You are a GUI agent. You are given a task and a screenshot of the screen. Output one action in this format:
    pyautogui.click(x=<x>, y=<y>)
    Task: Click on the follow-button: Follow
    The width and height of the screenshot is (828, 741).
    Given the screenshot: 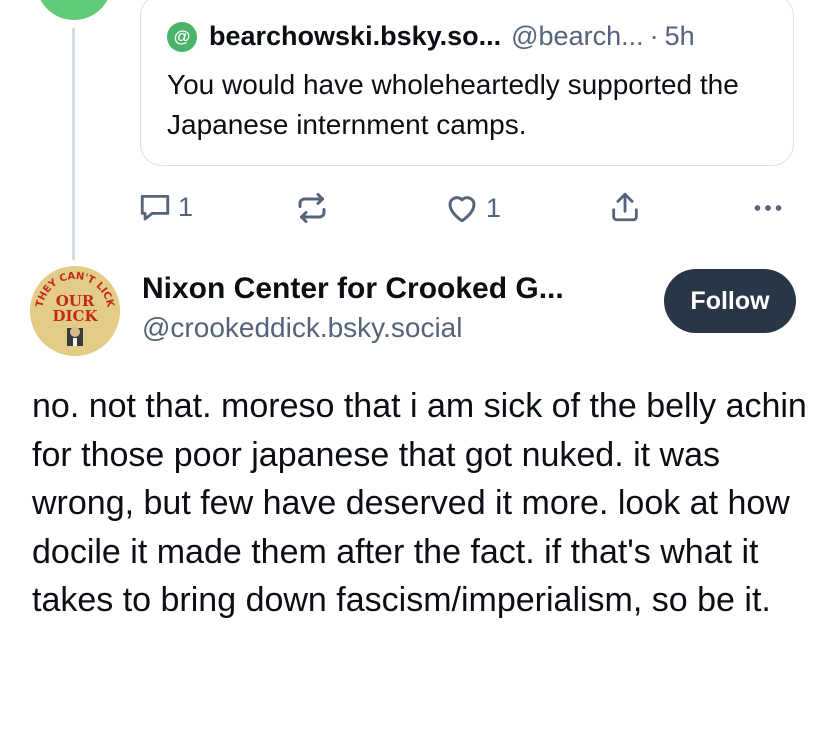 What is the action you would take?
    pyautogui.click(x=730, y=301)
    